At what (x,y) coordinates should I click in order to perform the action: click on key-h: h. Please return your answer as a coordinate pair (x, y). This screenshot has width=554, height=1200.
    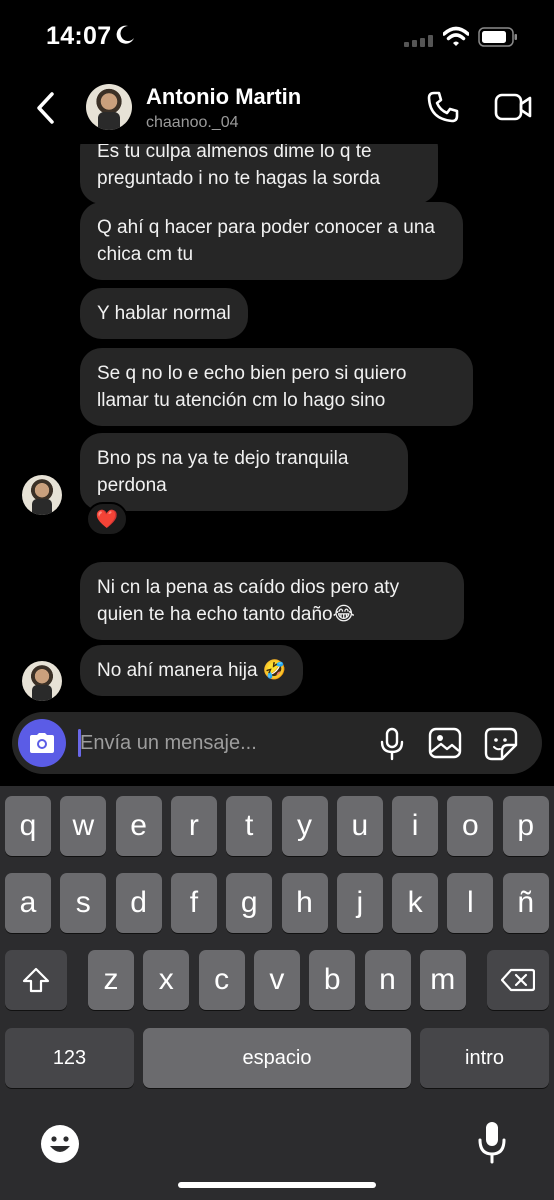
    Looking at the image, I should click on (304, 903).